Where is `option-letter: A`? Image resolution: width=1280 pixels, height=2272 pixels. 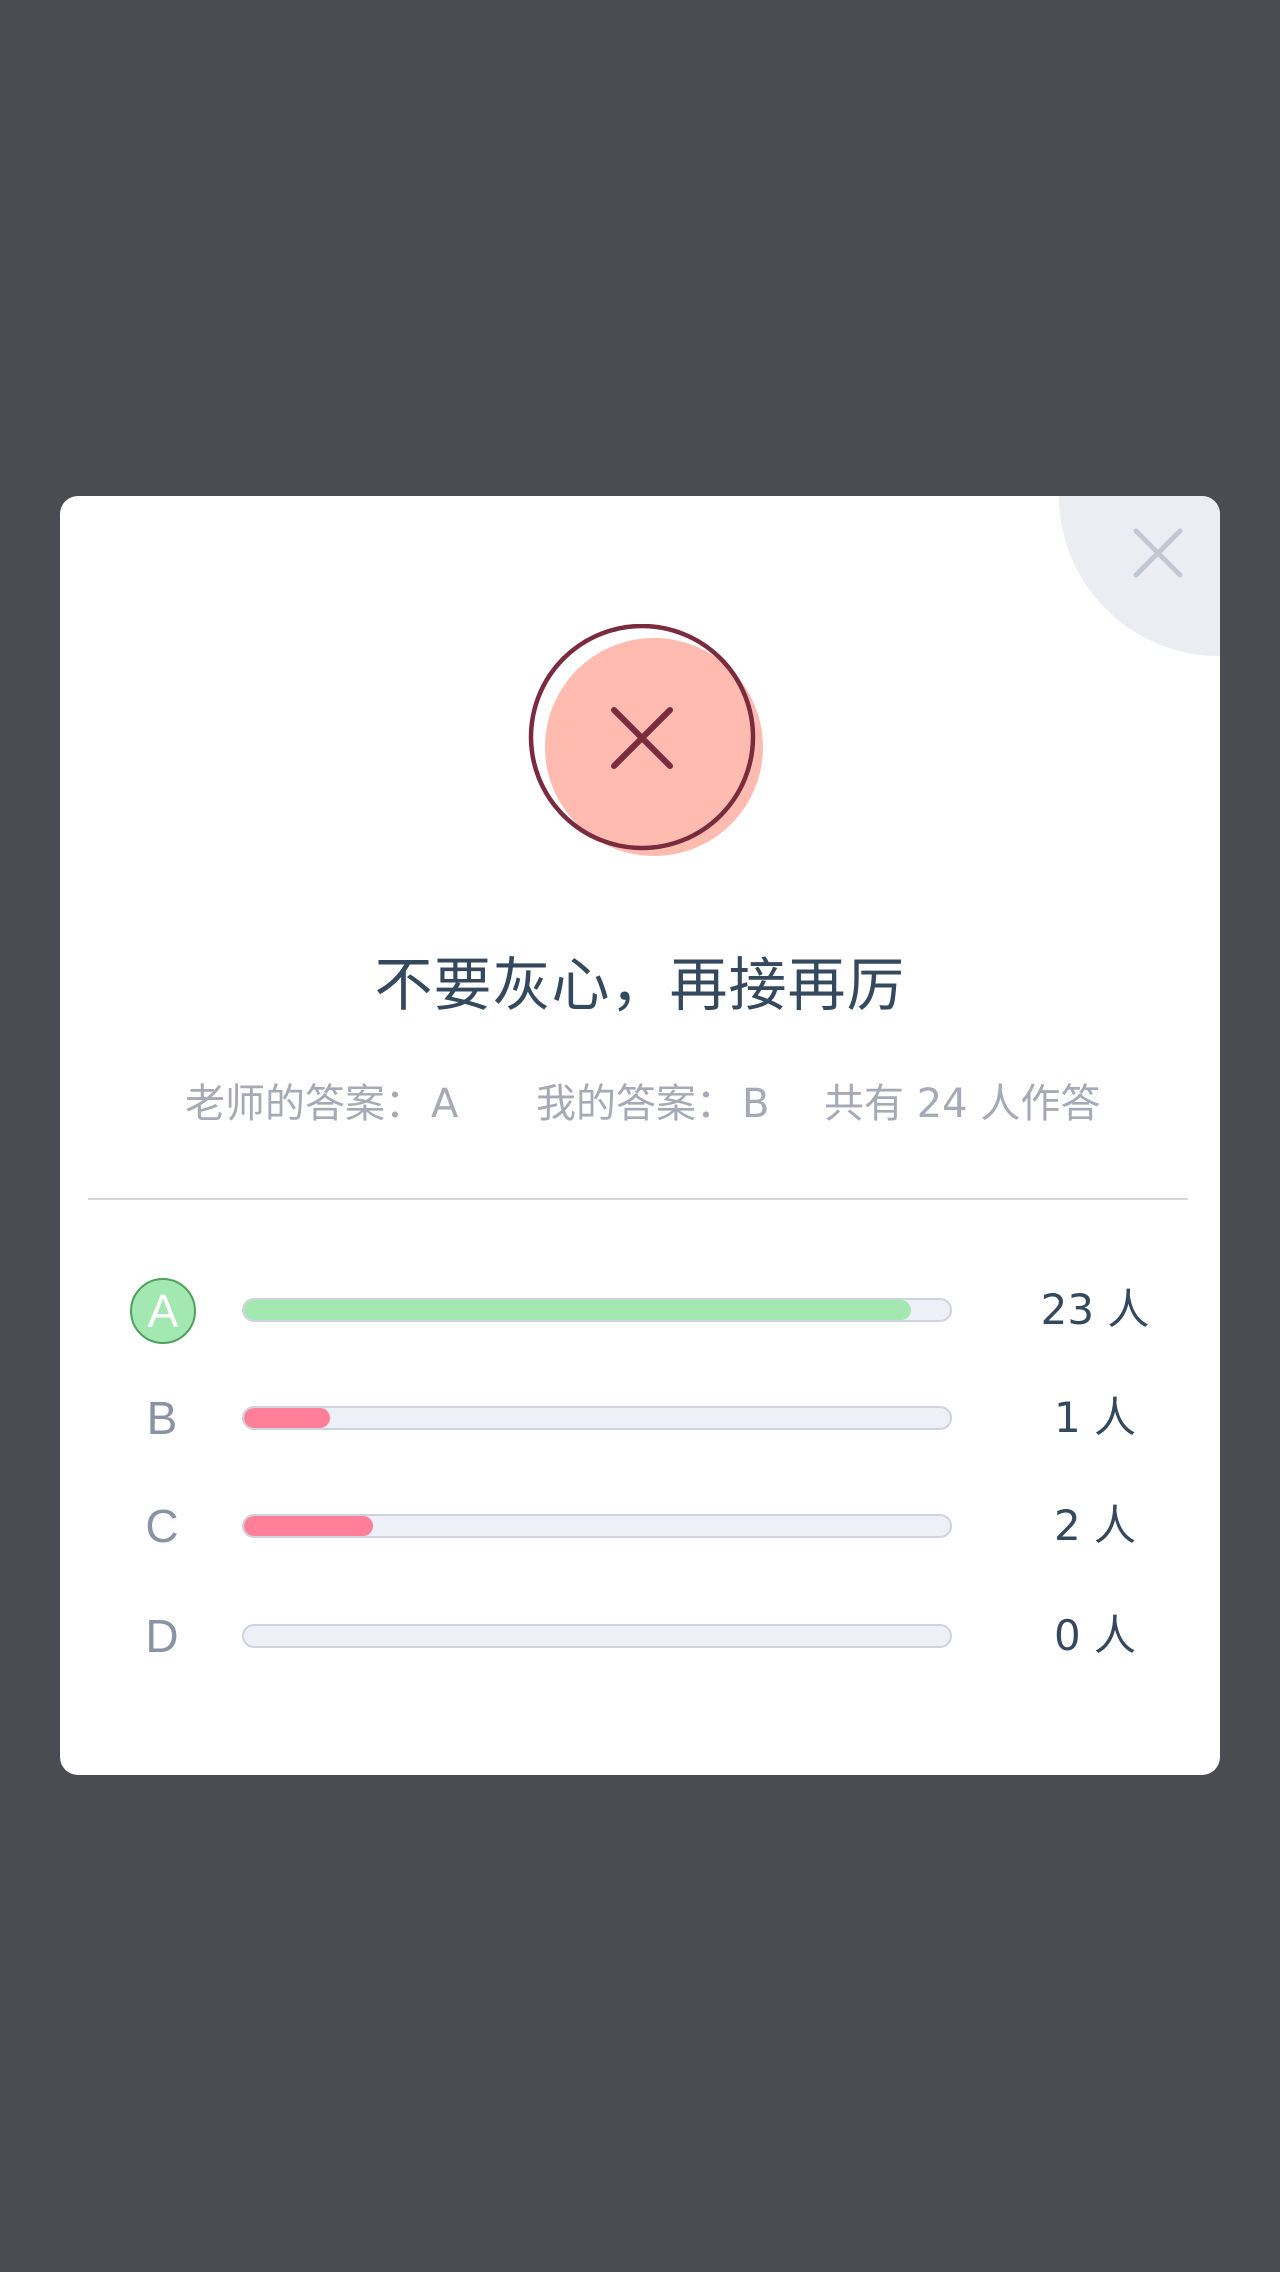 option-letter: A is located at coordinates (163, 1311).